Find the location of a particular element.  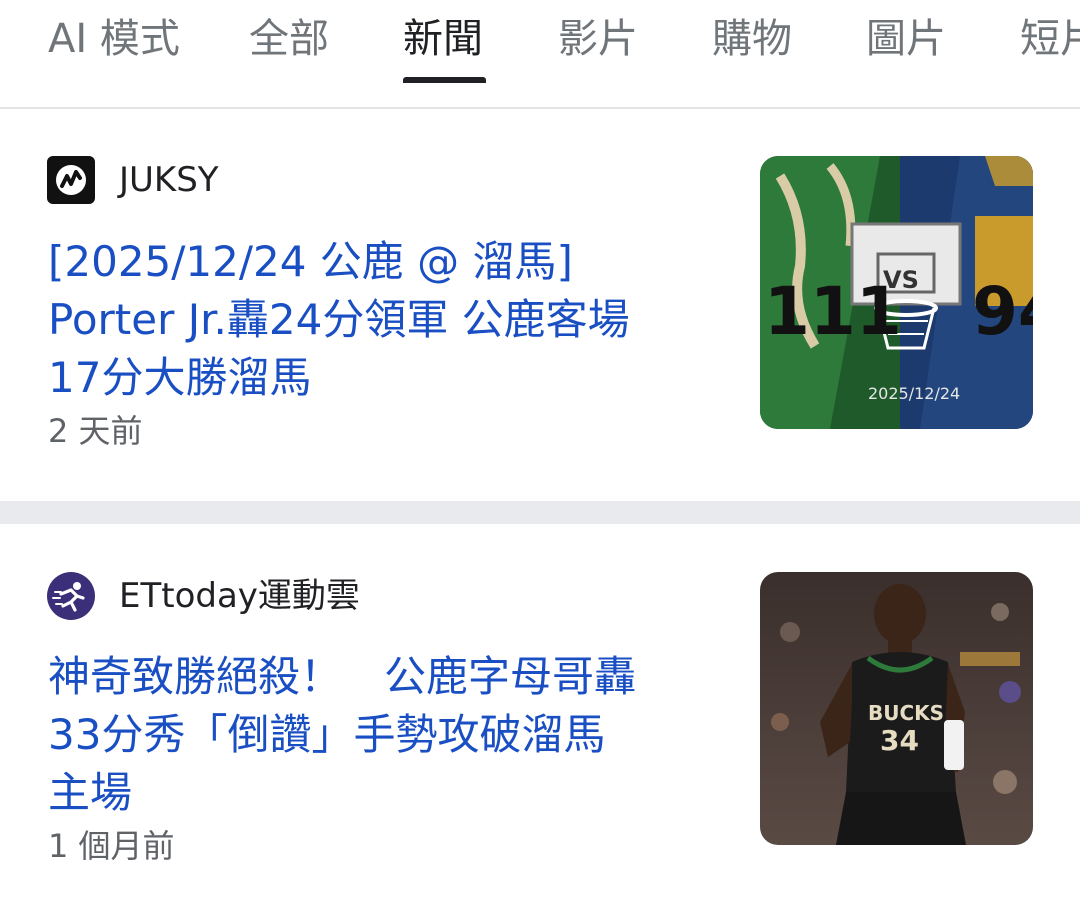

published-time: 1 個月前 is located at coordinates (111, 846).